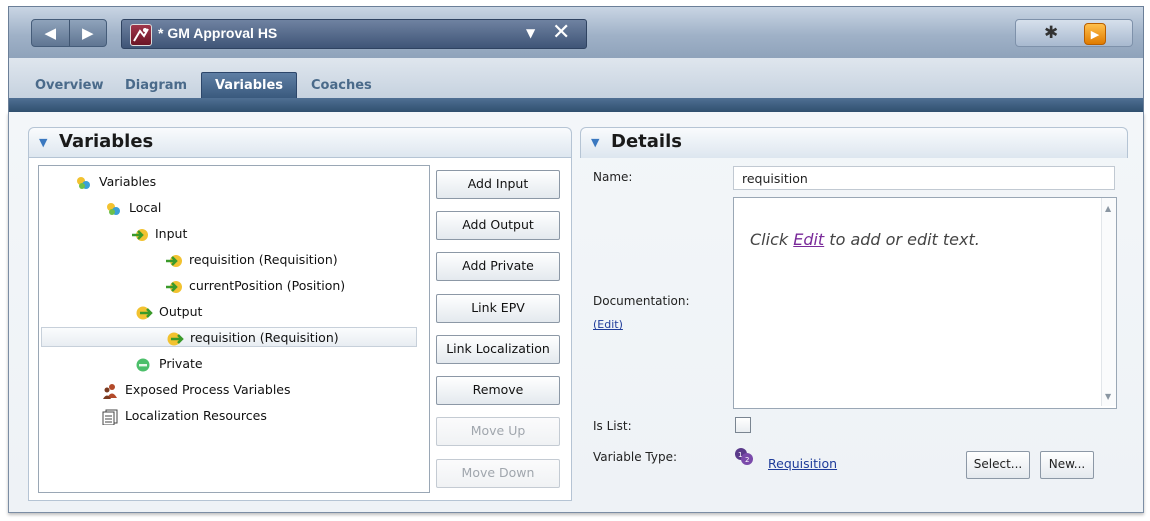 The width and height of the screenshot is (1150, 521). What do you see at coordinates (1108, 208) in the screenshot?
I see `scroll-up-icon: ▲` at bounding box center [1108, 208].